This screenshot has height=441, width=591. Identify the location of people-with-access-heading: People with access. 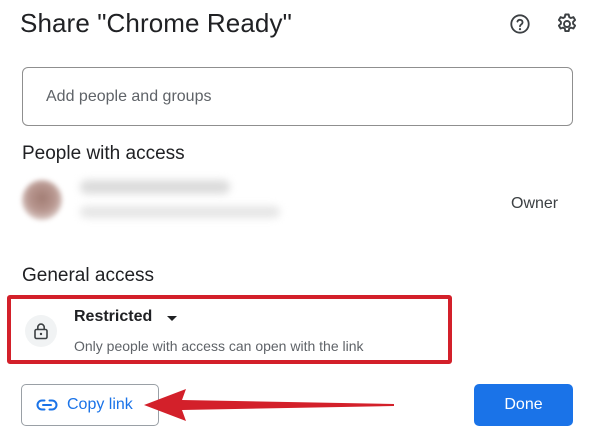
(103, 153).